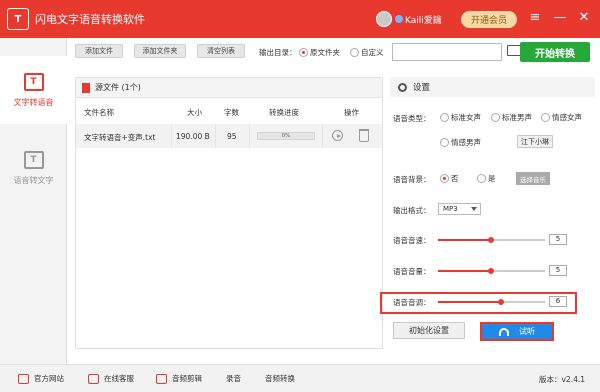 The width and height of the screenshot is (600, 392). Describe the element at coordinates (402, 87) in the screenshot. I see `gear-icon` at that location.